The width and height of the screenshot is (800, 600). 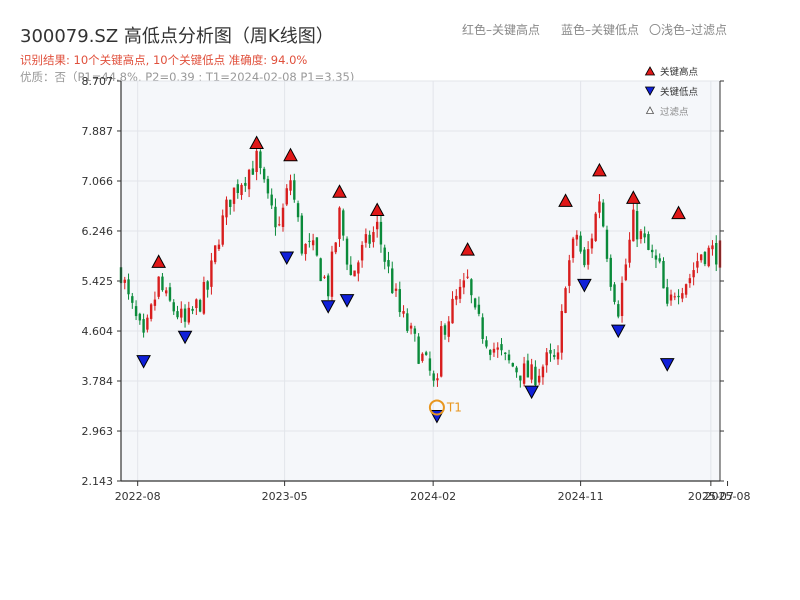 What do you see at coordinates (674, 112) in the screenshot?
I see `legend-filtered-label: 过滤点` at bounding box center [674, 112].